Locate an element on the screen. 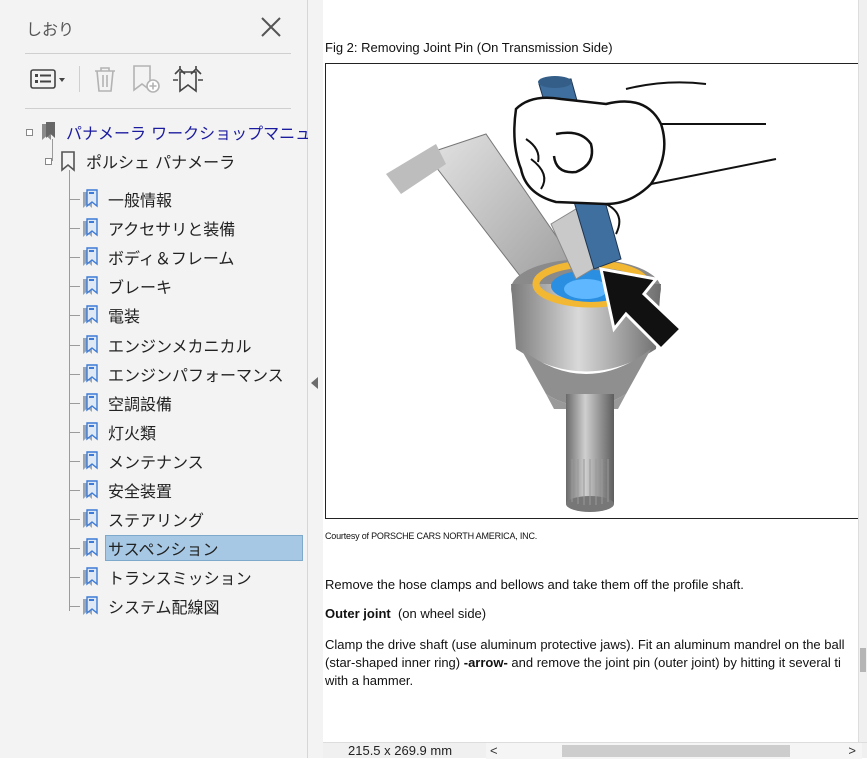 The height and width of the screenshot is (759, 867). outer-joint-heading: Outer joint (on wheel side) is located at coordinates (405, 613).